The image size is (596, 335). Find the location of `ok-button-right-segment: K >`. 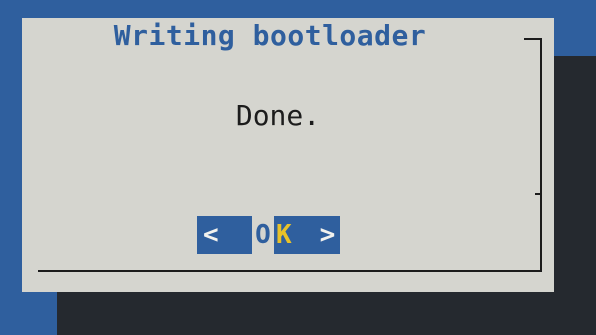

ok-button-right-segment: K > is located at coordinates (307, 235).